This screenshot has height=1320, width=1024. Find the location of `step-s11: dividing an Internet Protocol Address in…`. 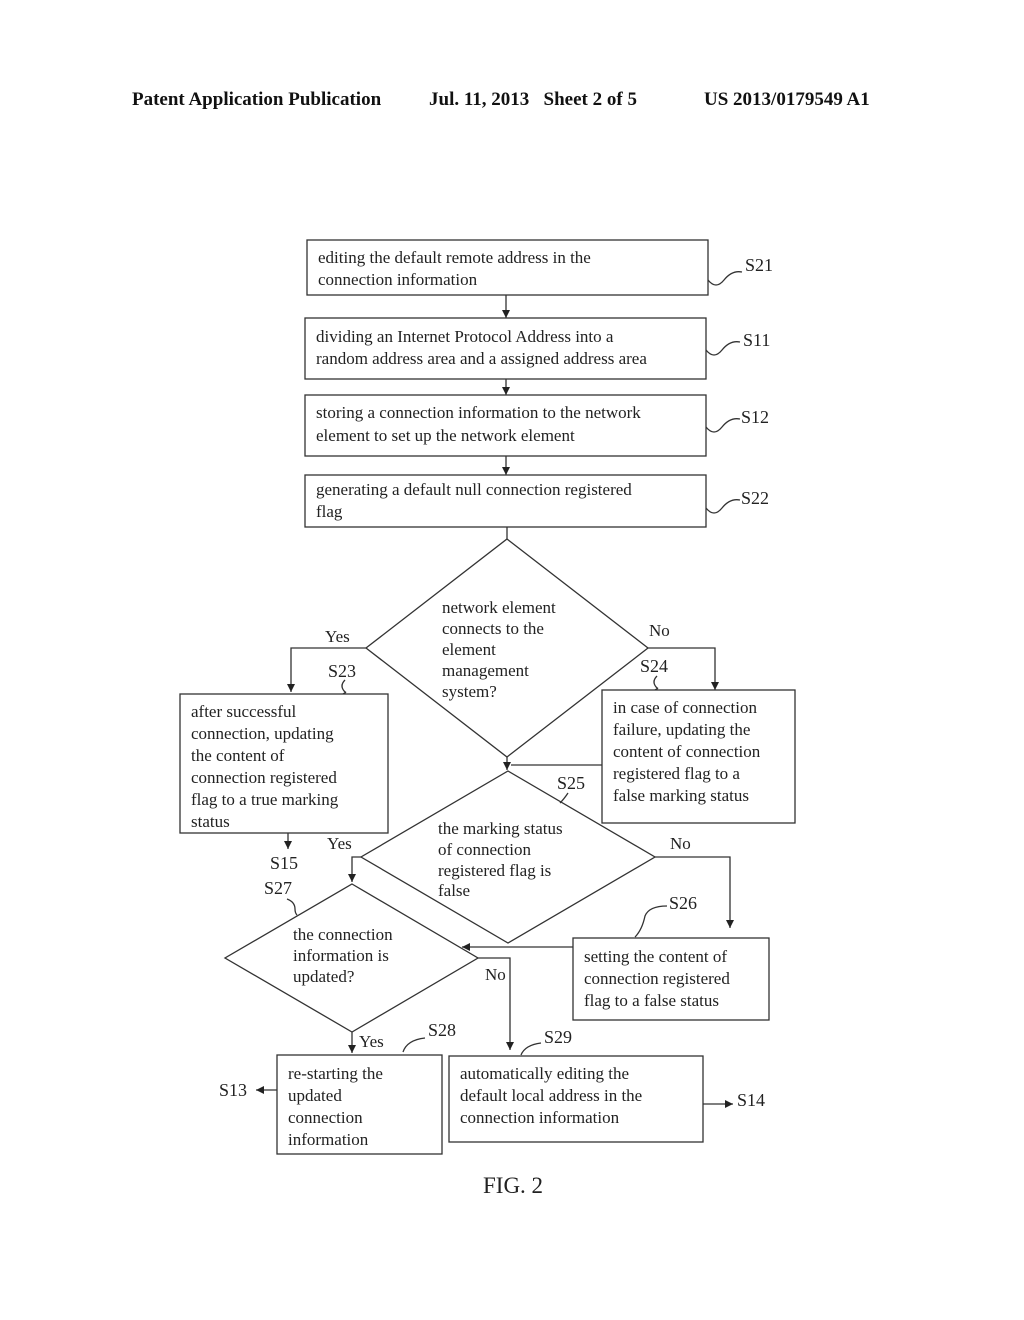

step-s11: dividing an Internet Protocol Address in… is located at coordinates (537, 348).